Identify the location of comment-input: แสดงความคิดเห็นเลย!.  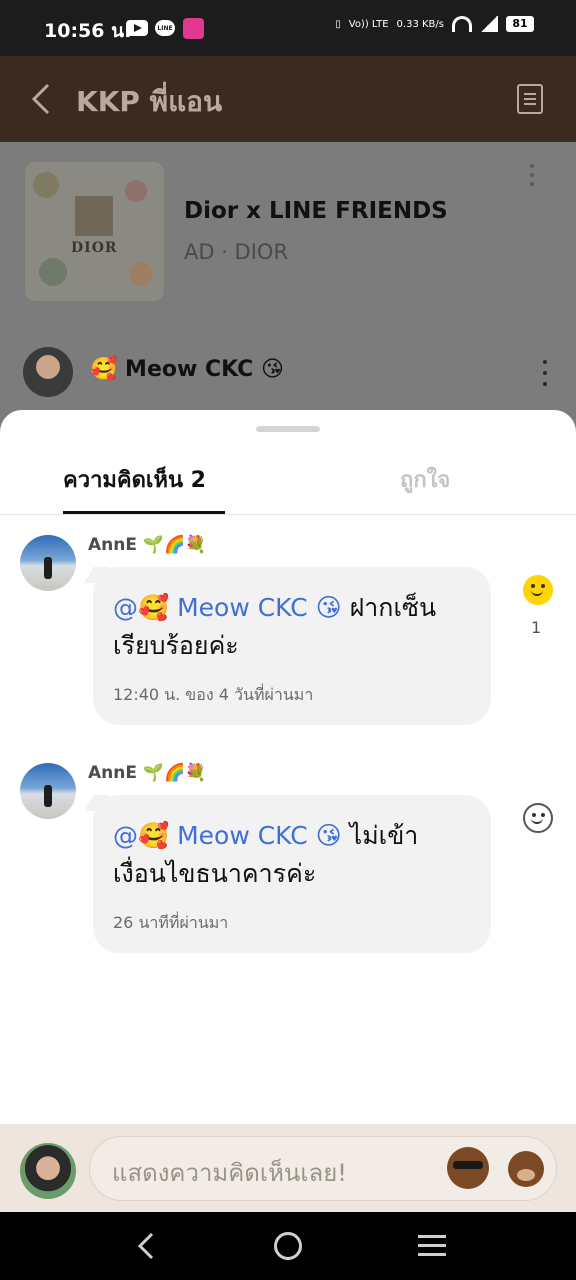
(323, 1168).